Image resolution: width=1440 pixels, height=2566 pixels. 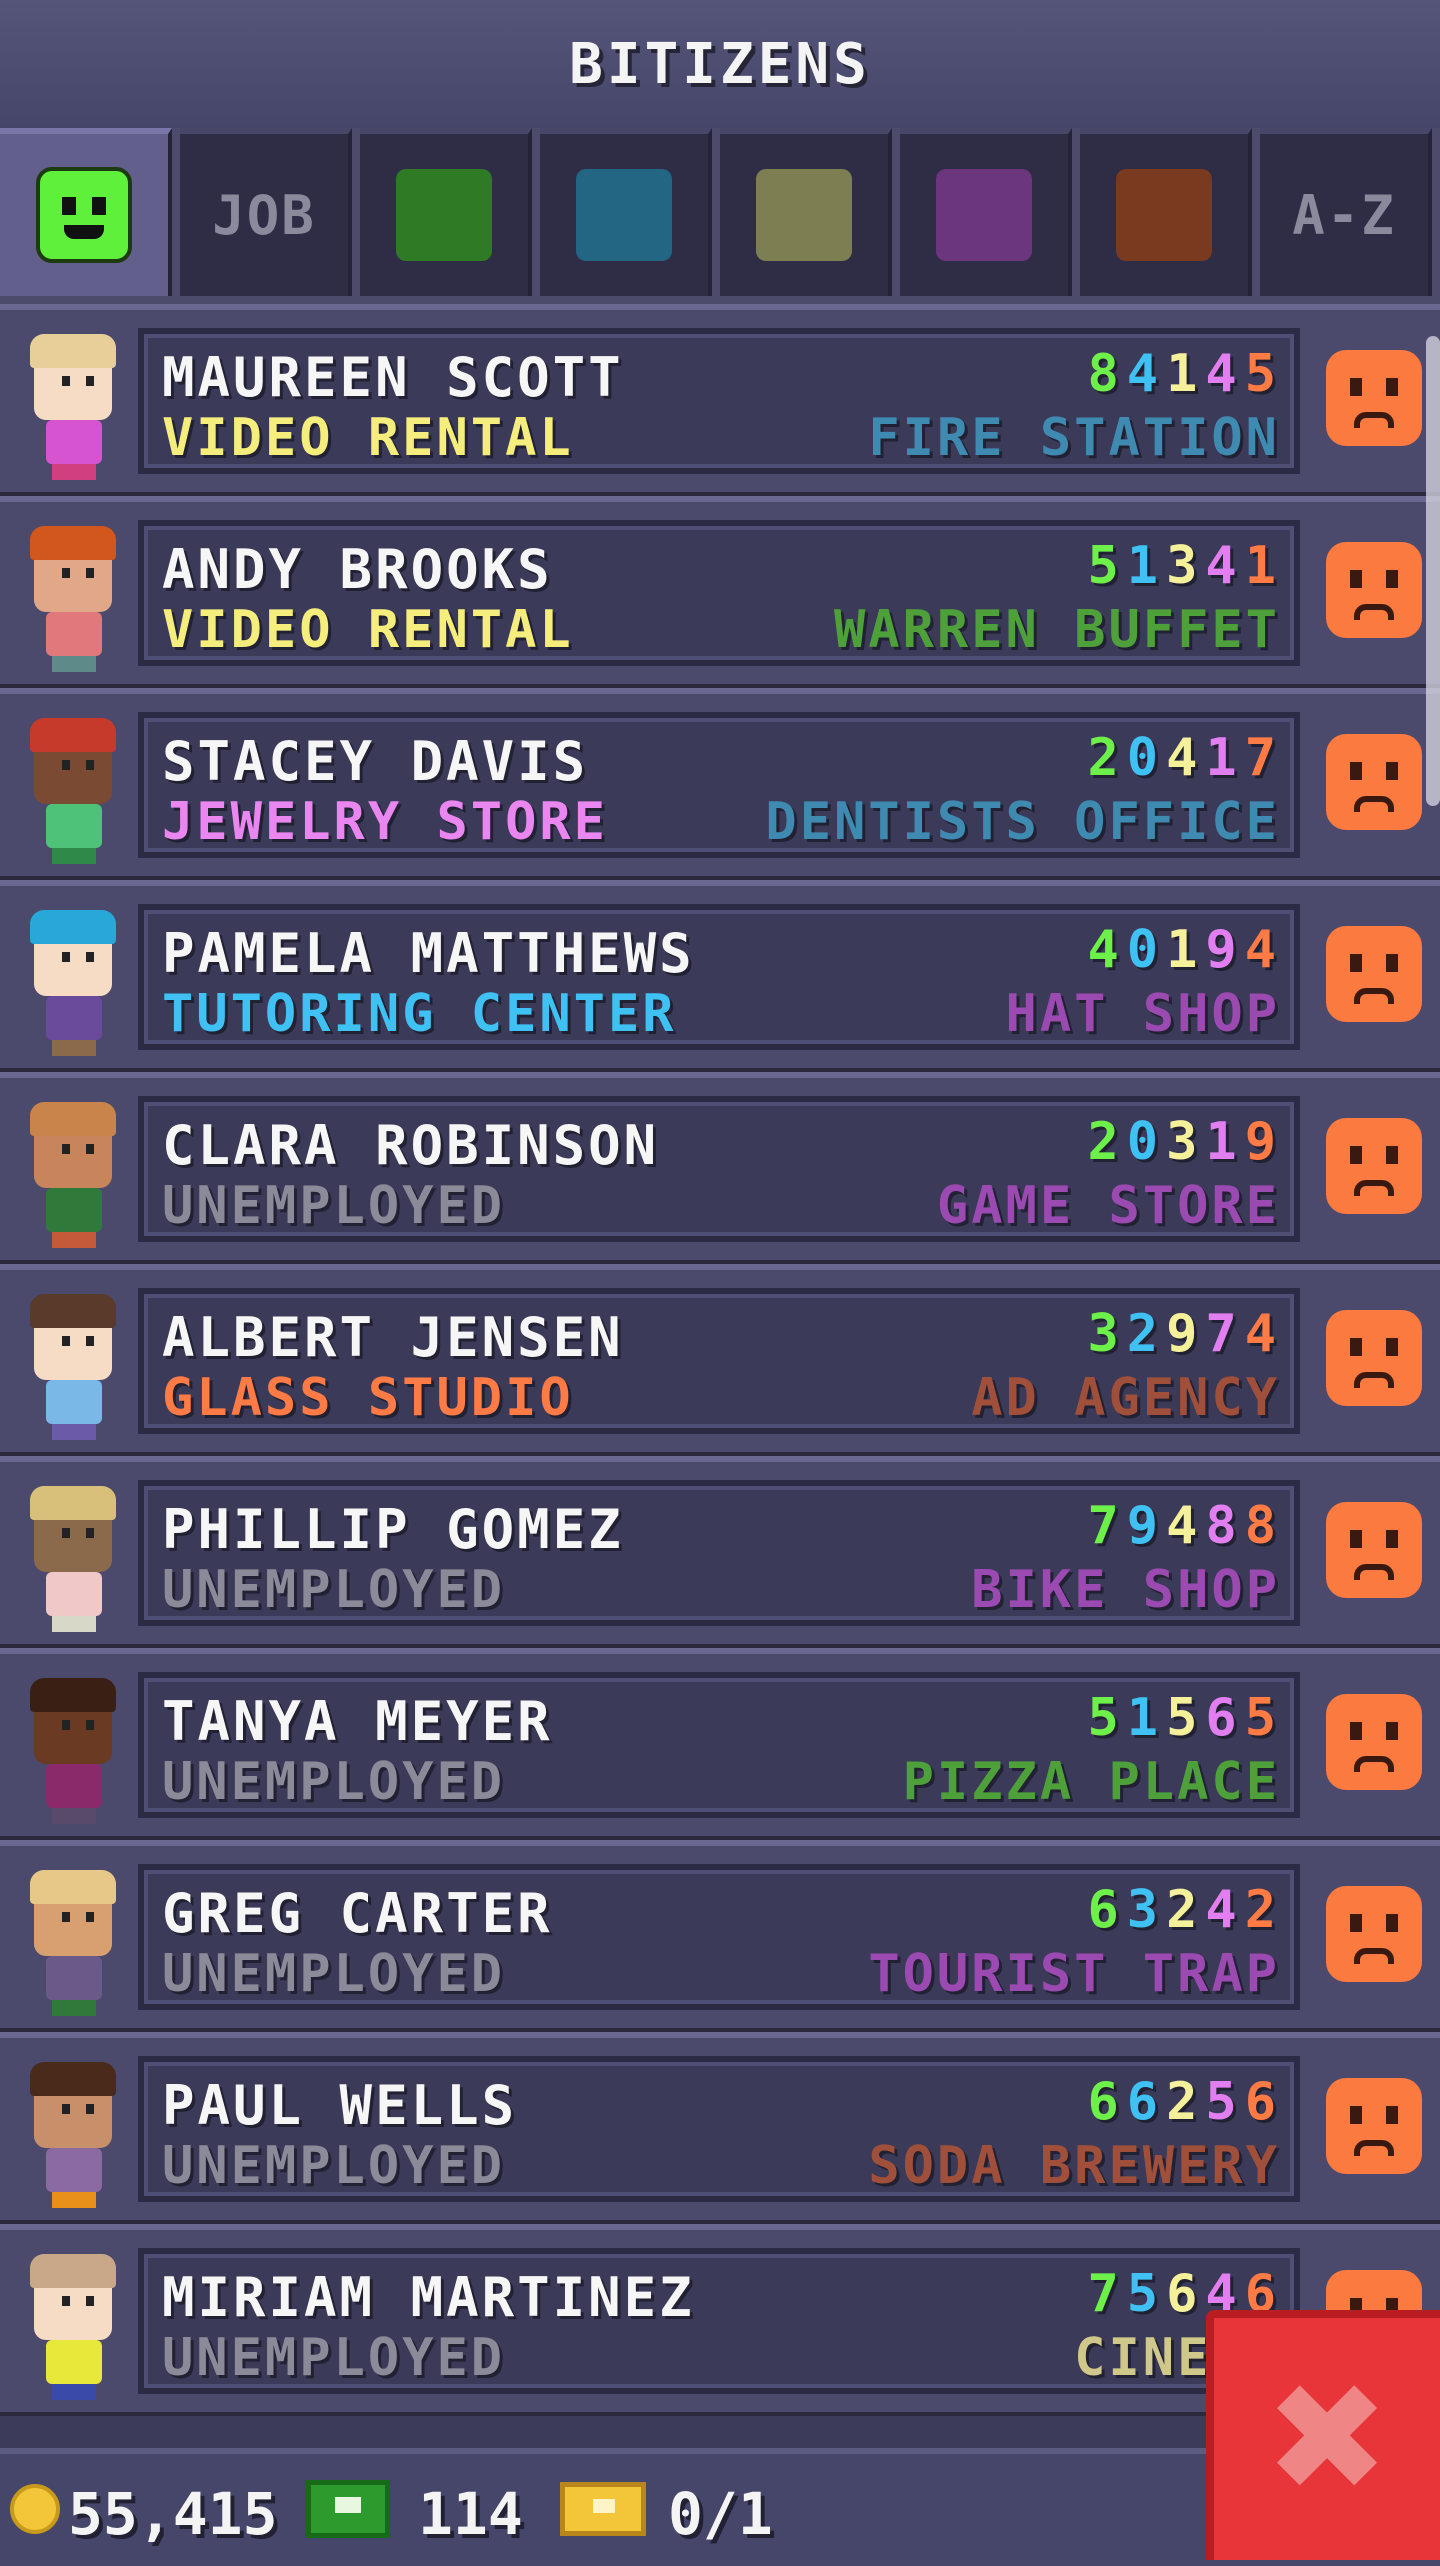 I want to click on scrollbar, so click(x=1433, y=571).